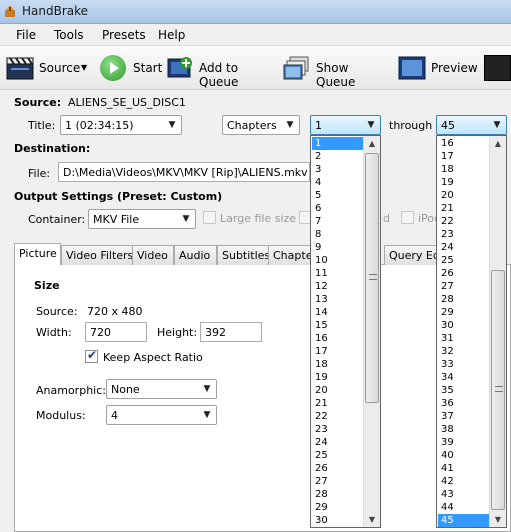 Image resolution: width=511 pixels, height=532 pixels. Describe the element at coordinates (69, 35) in the screenshot. I see `menu-tools: Tools` at that location.